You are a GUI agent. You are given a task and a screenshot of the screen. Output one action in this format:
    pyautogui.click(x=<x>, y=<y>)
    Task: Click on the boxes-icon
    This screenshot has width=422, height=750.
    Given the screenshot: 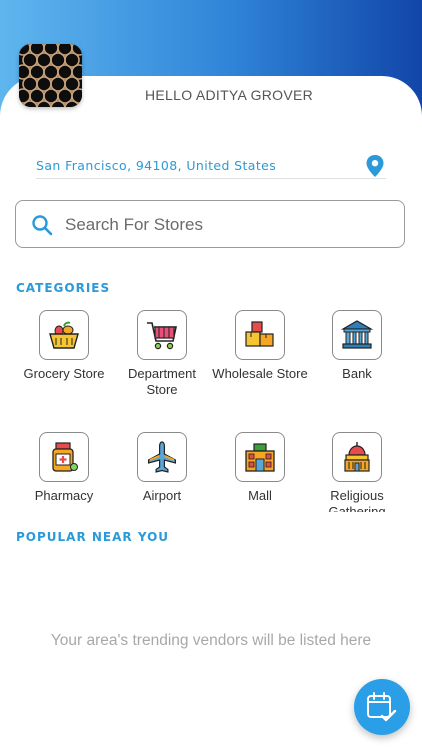 What is the action you would take?
    pyautogui.click(x=260, y=335)
    